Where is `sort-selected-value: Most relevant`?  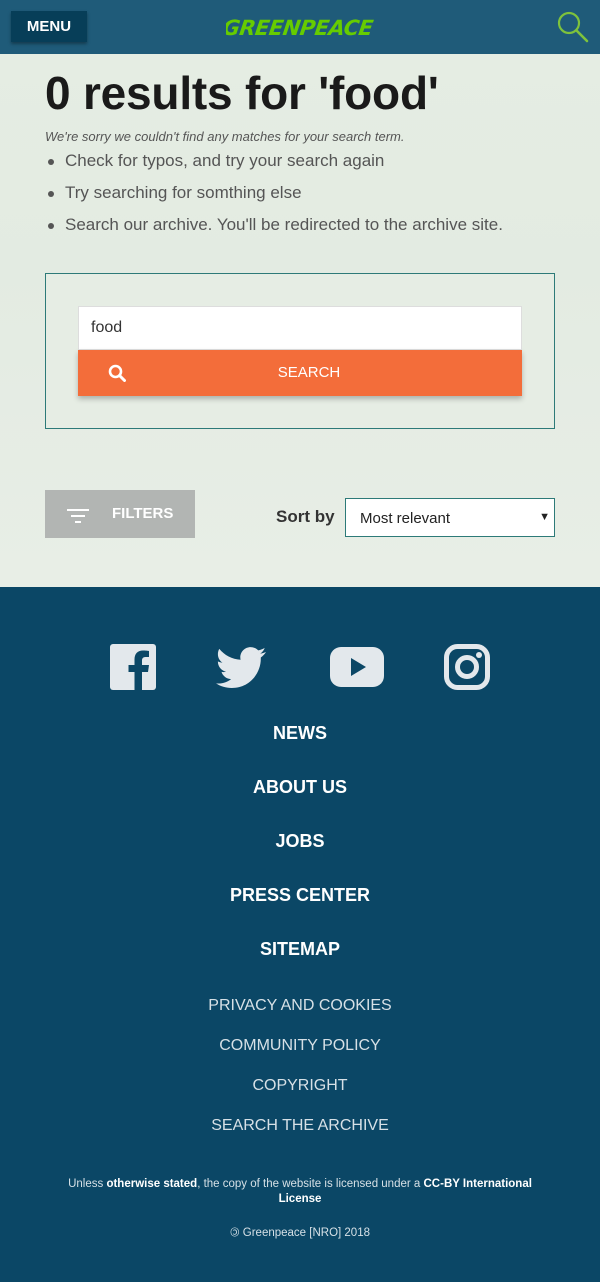 sort-selected-value: Most relevant is located at coordinates (405, 518).